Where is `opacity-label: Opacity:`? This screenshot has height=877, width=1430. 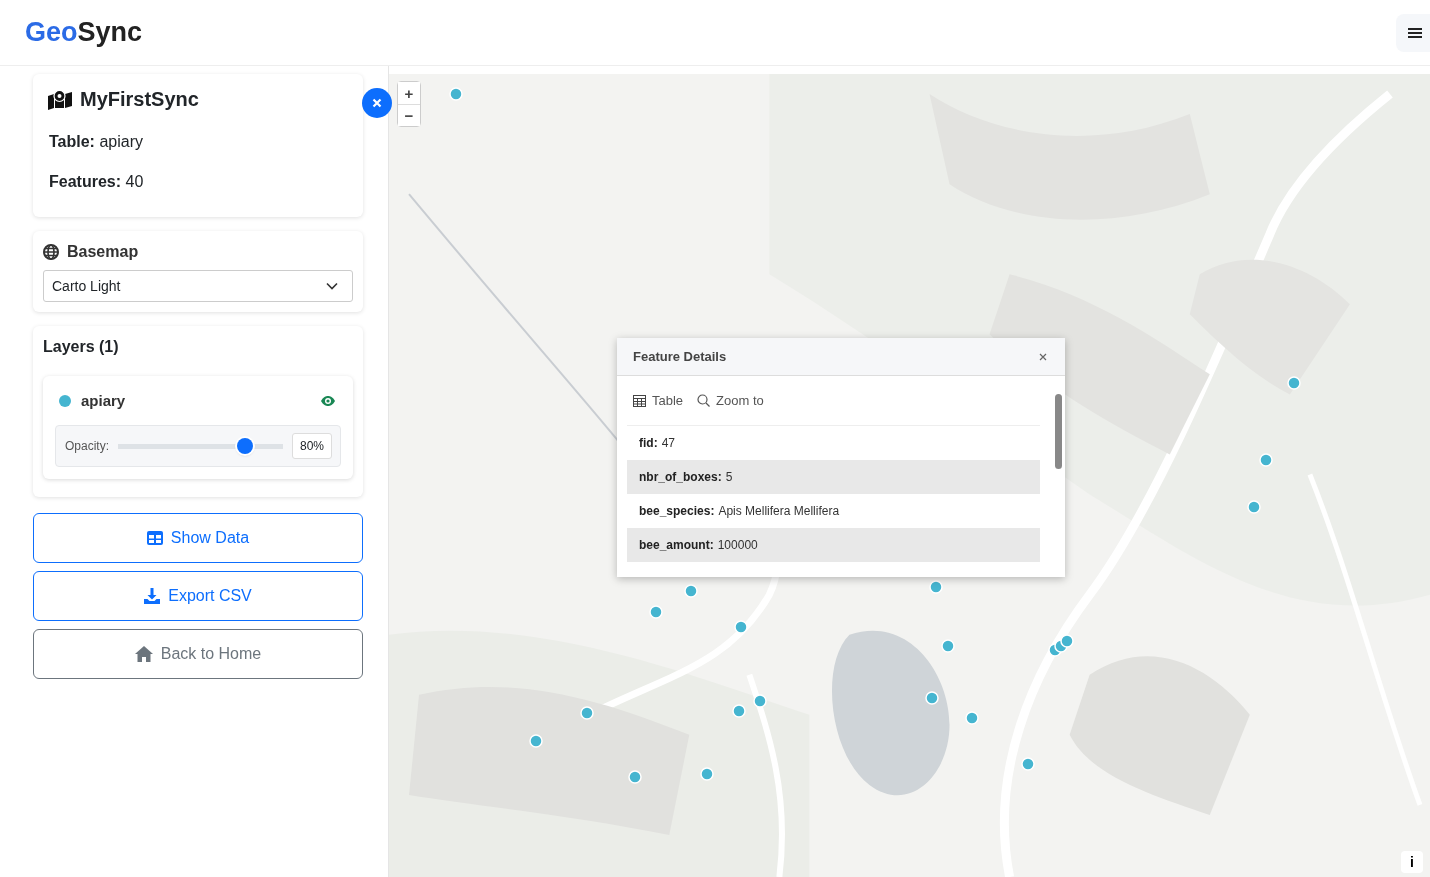 opacity-label: Opacity: is located at coordinates (87, 446).